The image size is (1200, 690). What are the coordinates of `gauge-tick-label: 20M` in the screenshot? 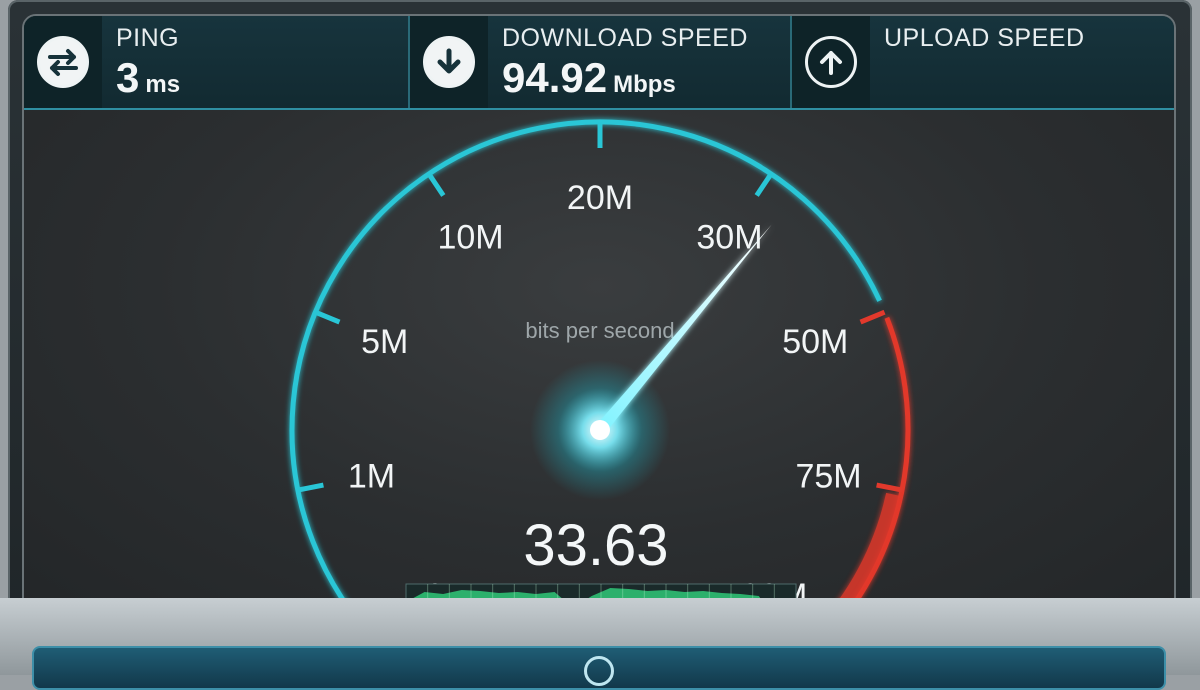 It's located at (600, 198).